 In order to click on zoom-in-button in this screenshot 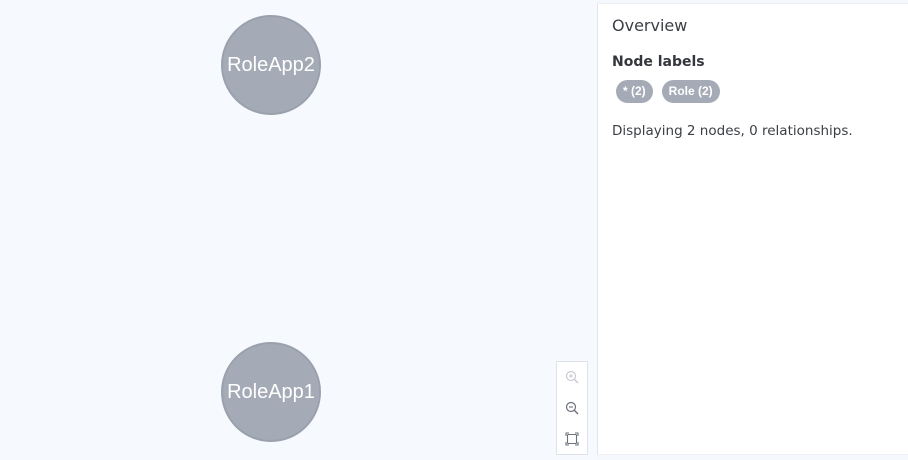, I will do `click(572, 377)`.